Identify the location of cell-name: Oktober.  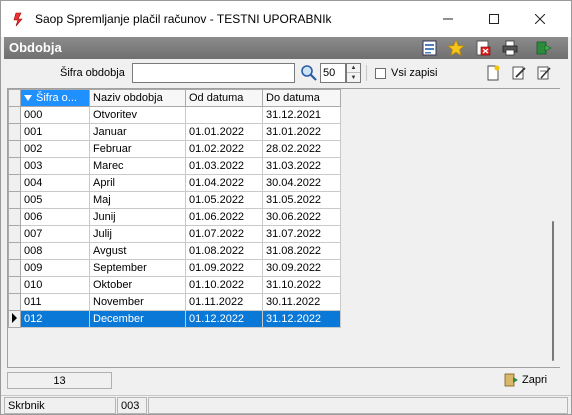
(137, 285).